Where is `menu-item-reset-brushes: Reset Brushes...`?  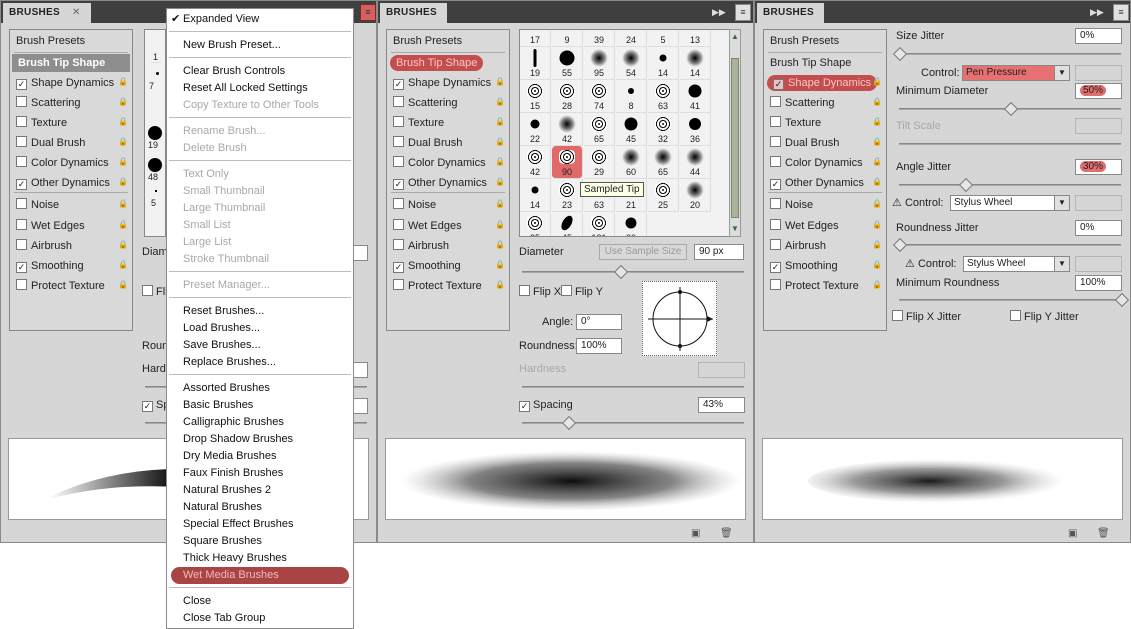 menu-item-reset-brushes: Reset Brushes... is located at coordinates (260, 311).